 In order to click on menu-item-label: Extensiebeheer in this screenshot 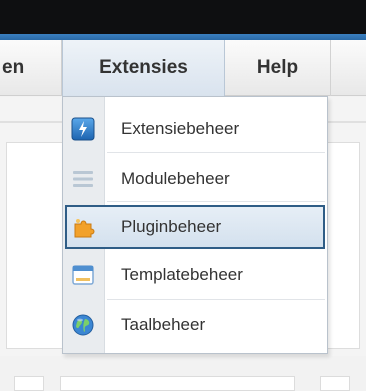, I will do `click(180, 128)`.